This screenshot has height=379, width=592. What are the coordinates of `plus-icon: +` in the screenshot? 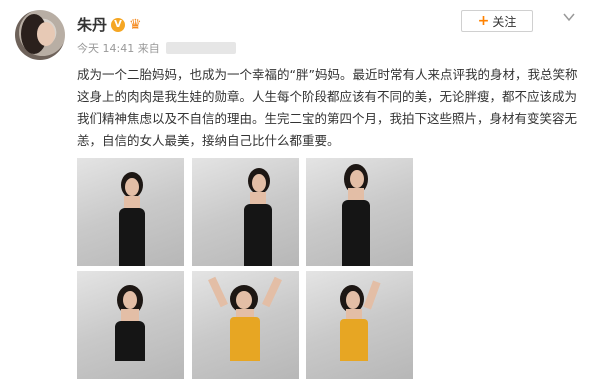 It's located at (483, 21).